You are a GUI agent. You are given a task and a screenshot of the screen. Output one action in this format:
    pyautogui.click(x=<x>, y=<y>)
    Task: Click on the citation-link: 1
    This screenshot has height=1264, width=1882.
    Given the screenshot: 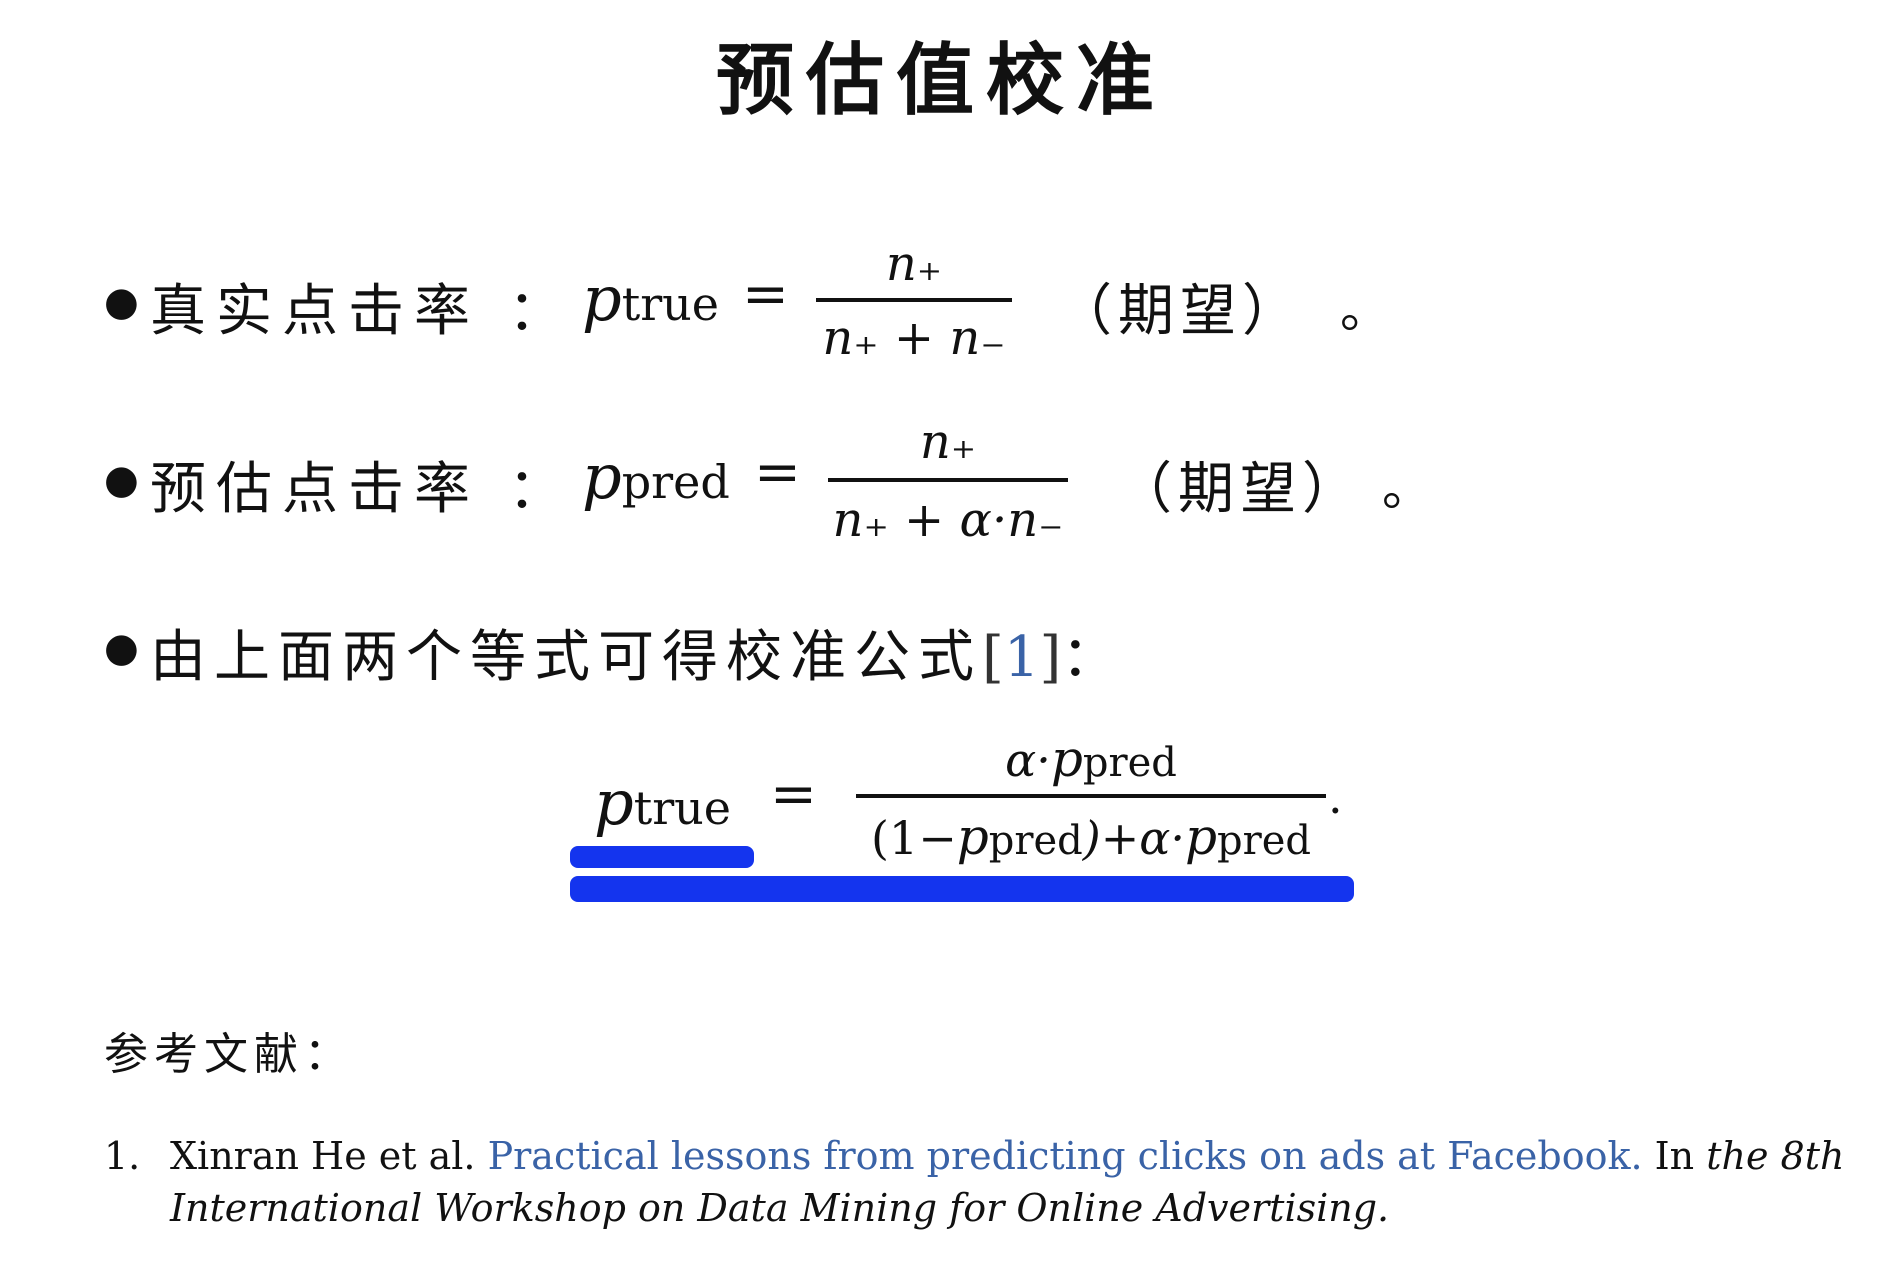 What is the action you would take?
    pyautogui.click(x=1022, y=657)
    